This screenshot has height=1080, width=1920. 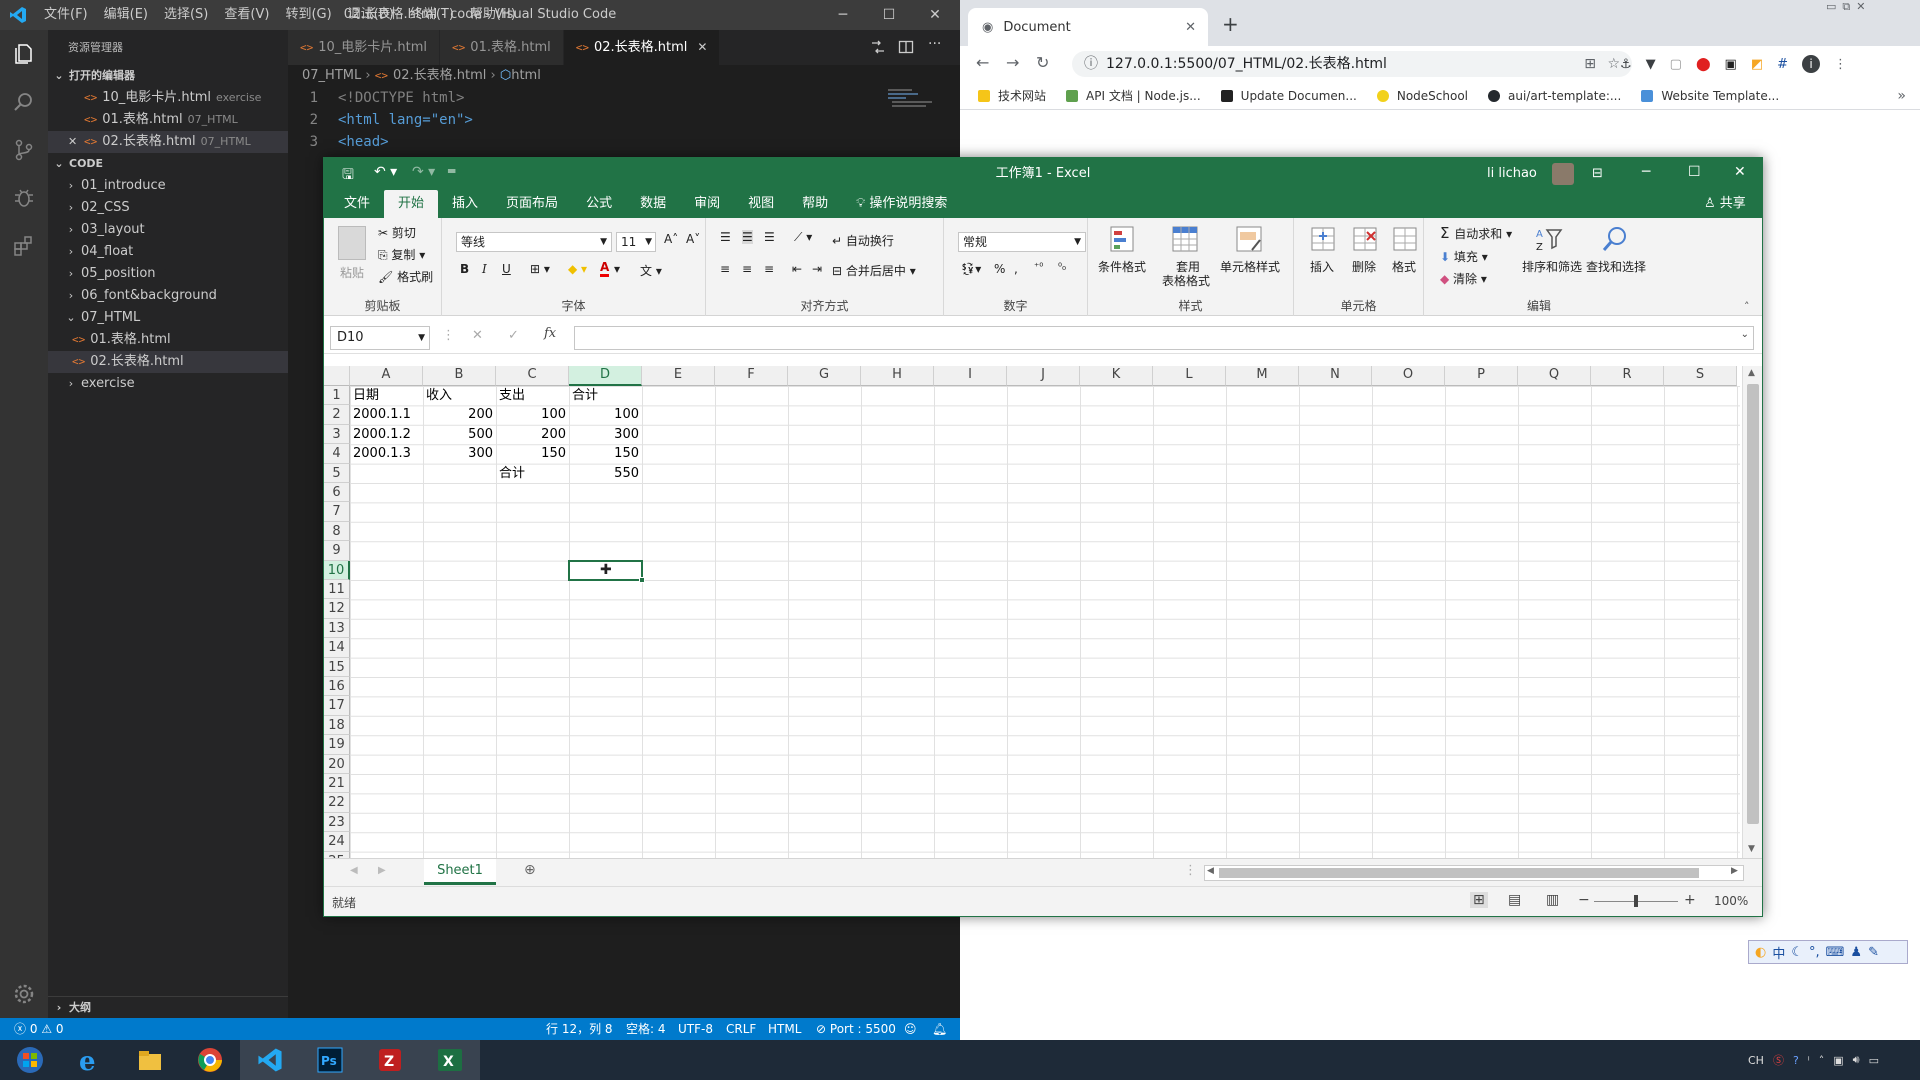 What do you see at coordinates (1012, 62) in the screenshot?
I see `forward-icon: →` at bounding box center [1012, 62].